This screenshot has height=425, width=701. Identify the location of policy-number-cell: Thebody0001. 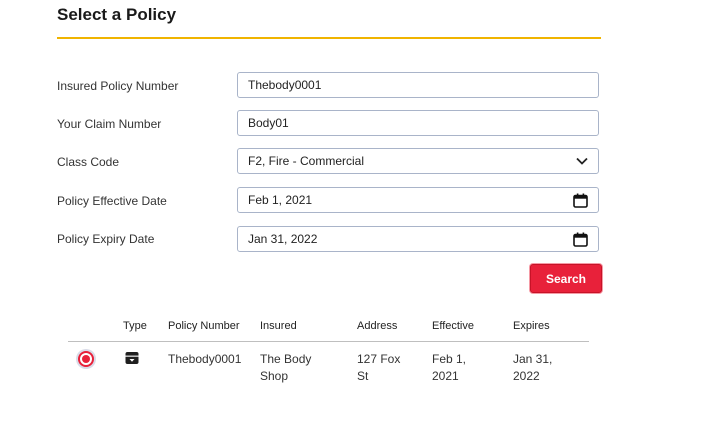
(204, 359).